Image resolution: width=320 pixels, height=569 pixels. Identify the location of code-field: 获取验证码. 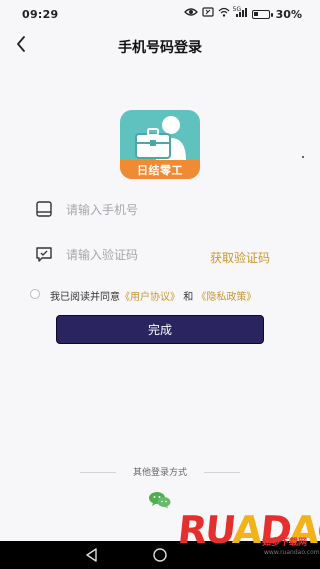
(160, 255).